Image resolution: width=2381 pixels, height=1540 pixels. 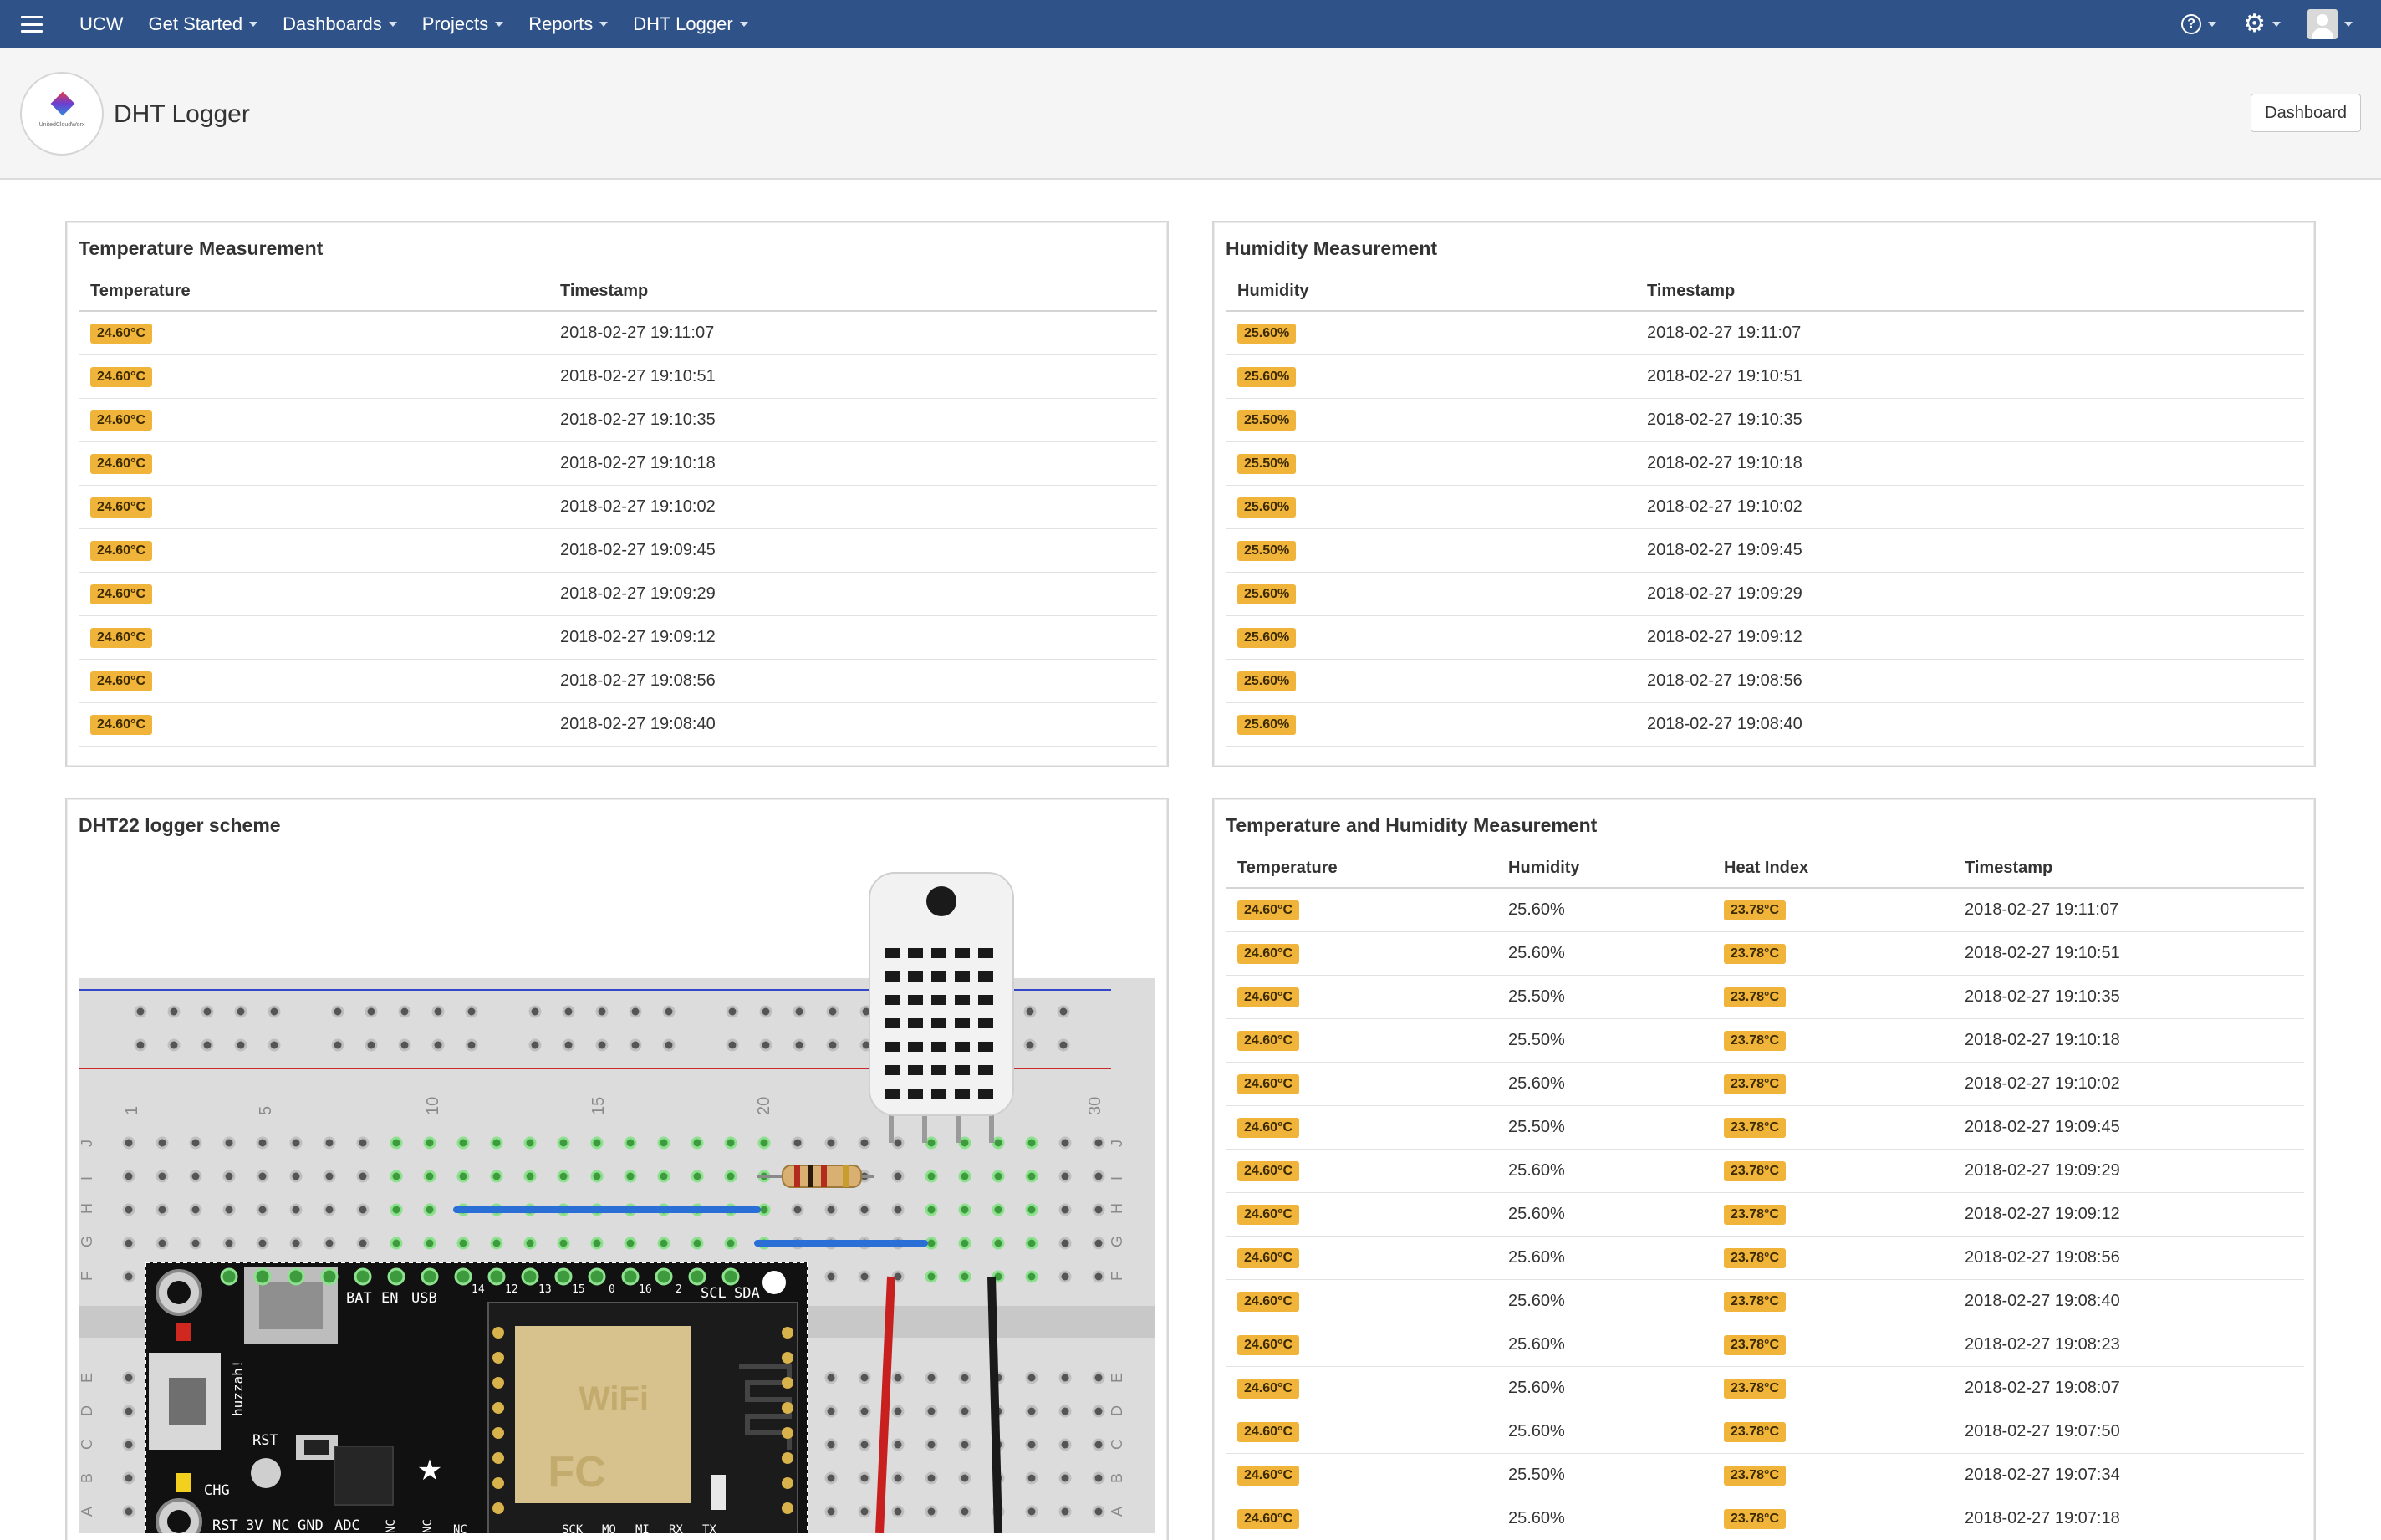 I want to click on row-letter: E, so click(x=87, y=1378).